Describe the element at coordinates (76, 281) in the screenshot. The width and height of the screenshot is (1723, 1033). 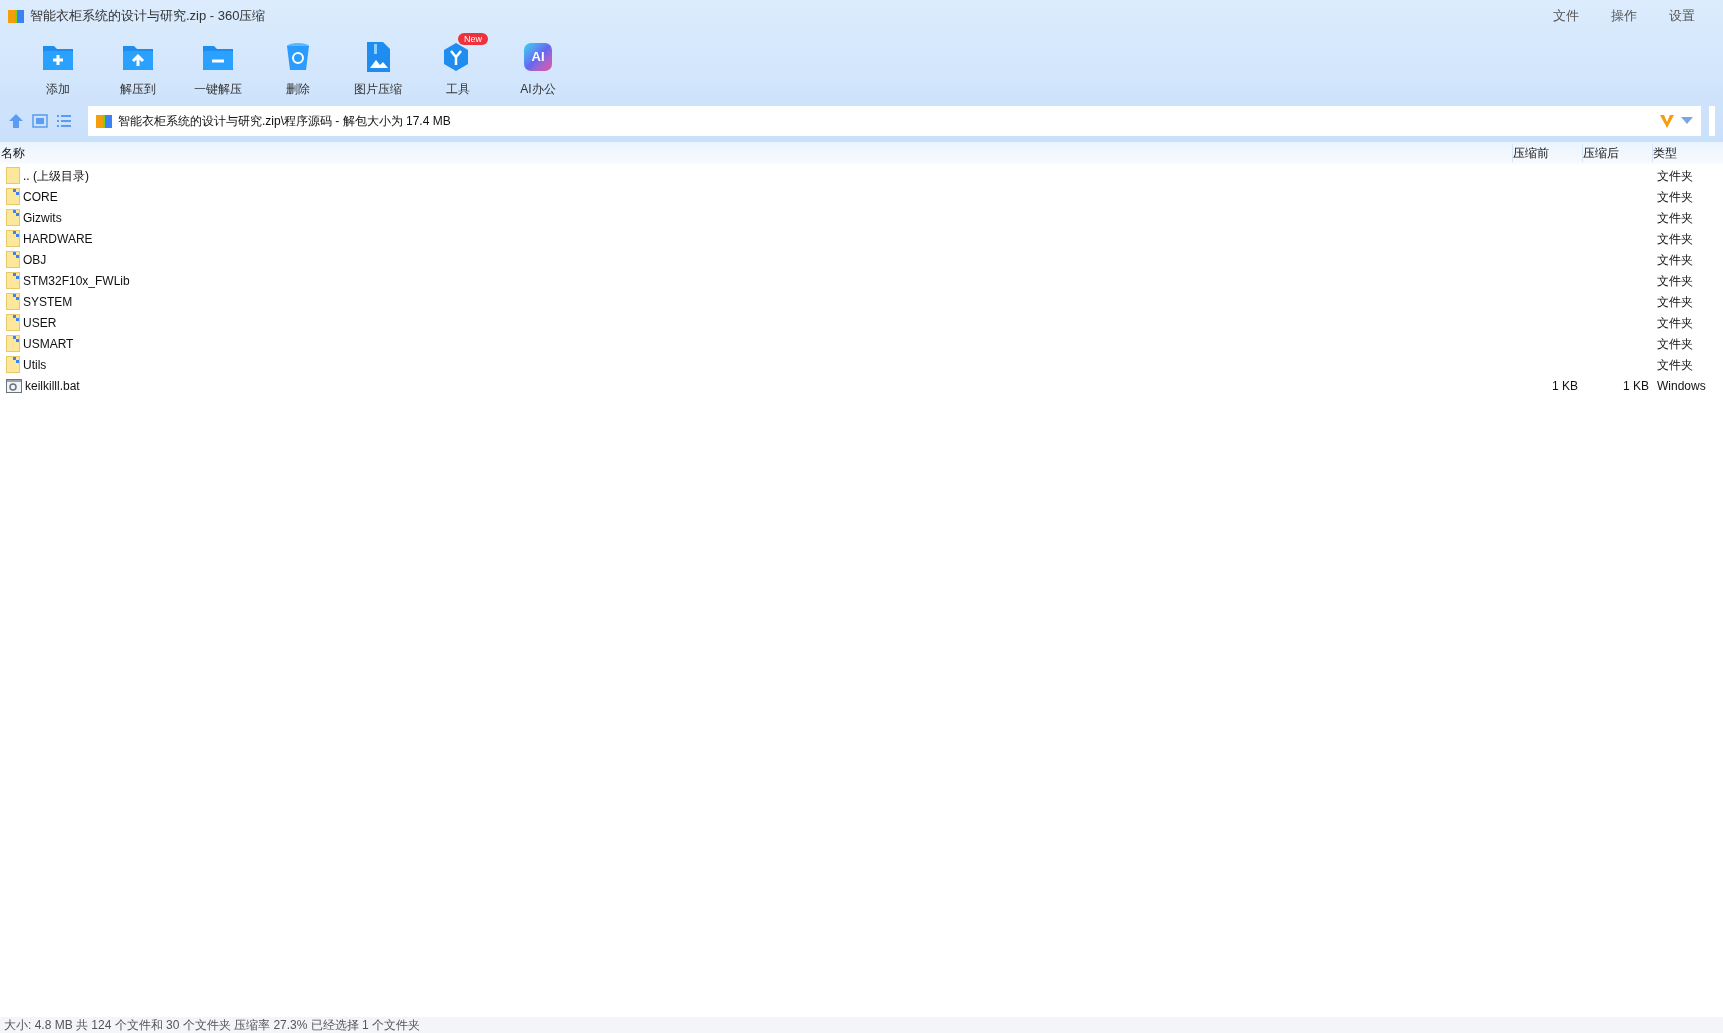
I see `file-name: STM32F10x_FWLib` at that location.